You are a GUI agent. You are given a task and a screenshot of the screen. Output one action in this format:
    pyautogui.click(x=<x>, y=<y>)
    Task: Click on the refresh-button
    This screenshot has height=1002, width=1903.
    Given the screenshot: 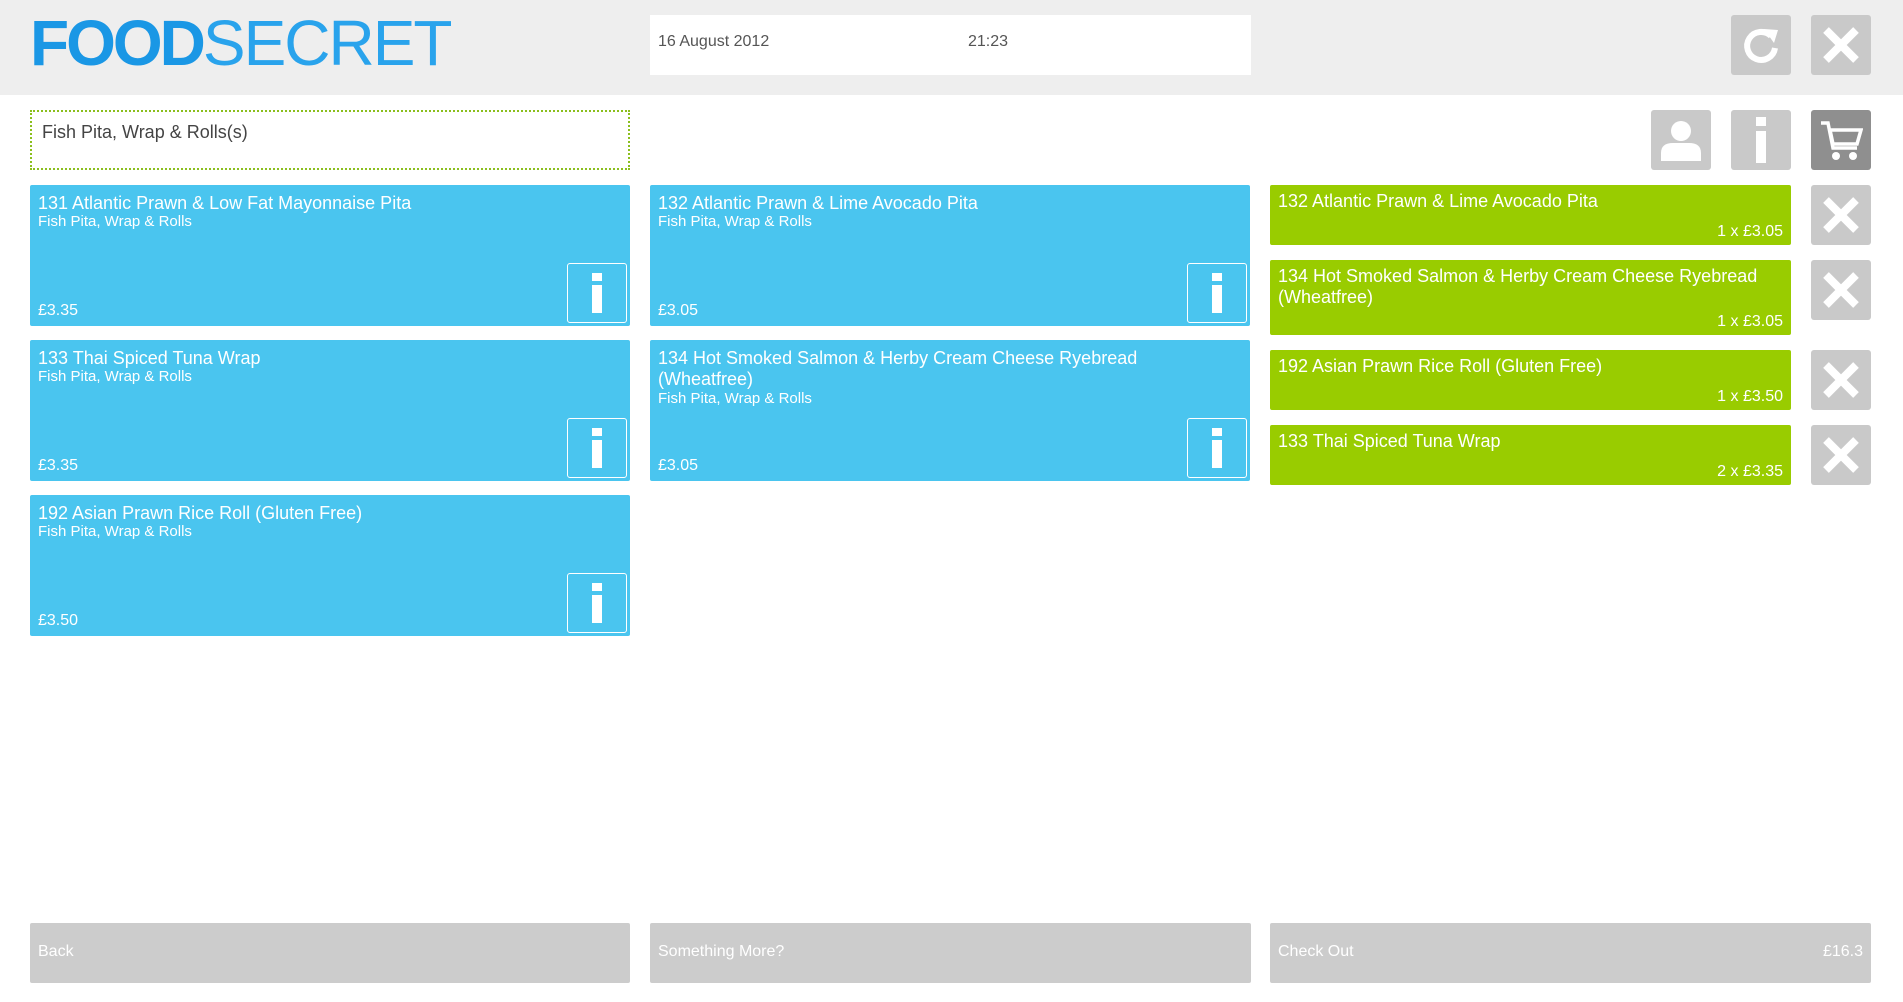 What is the action you would take?
    pyautogui.click(x=1761, y=45)
    